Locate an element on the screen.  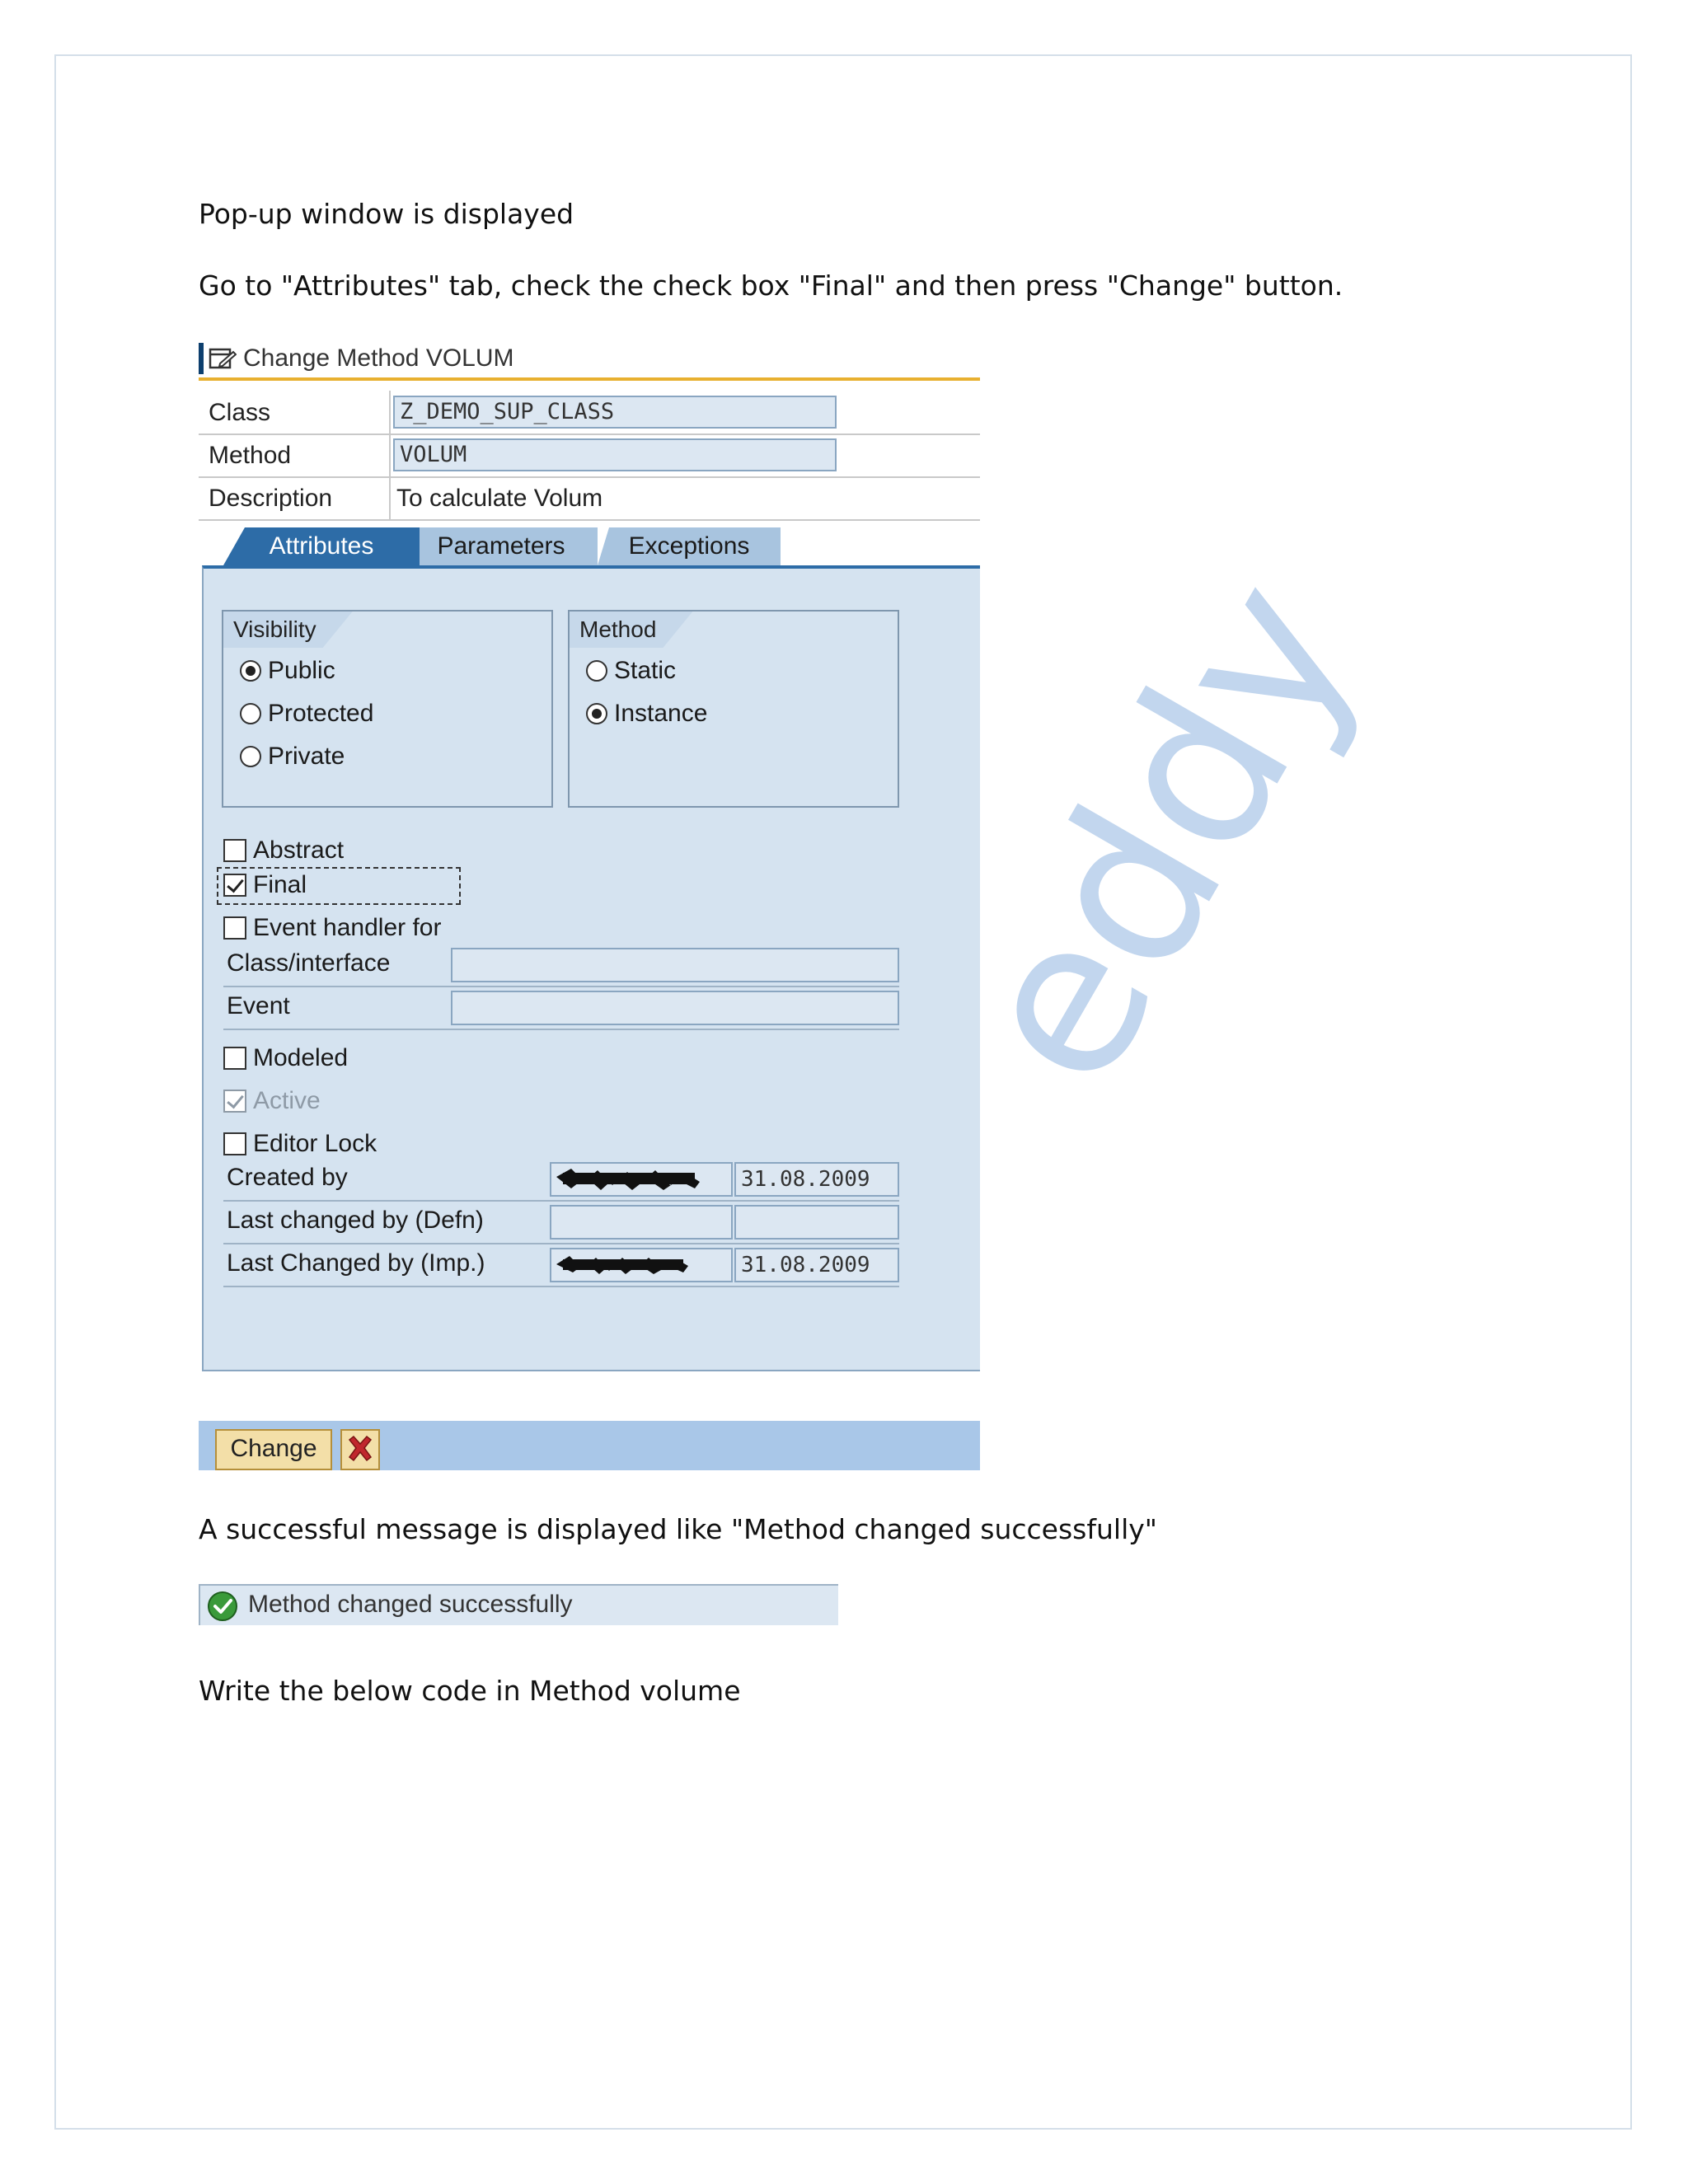
radio-label-static: Static is located at coordinates (645, 670).